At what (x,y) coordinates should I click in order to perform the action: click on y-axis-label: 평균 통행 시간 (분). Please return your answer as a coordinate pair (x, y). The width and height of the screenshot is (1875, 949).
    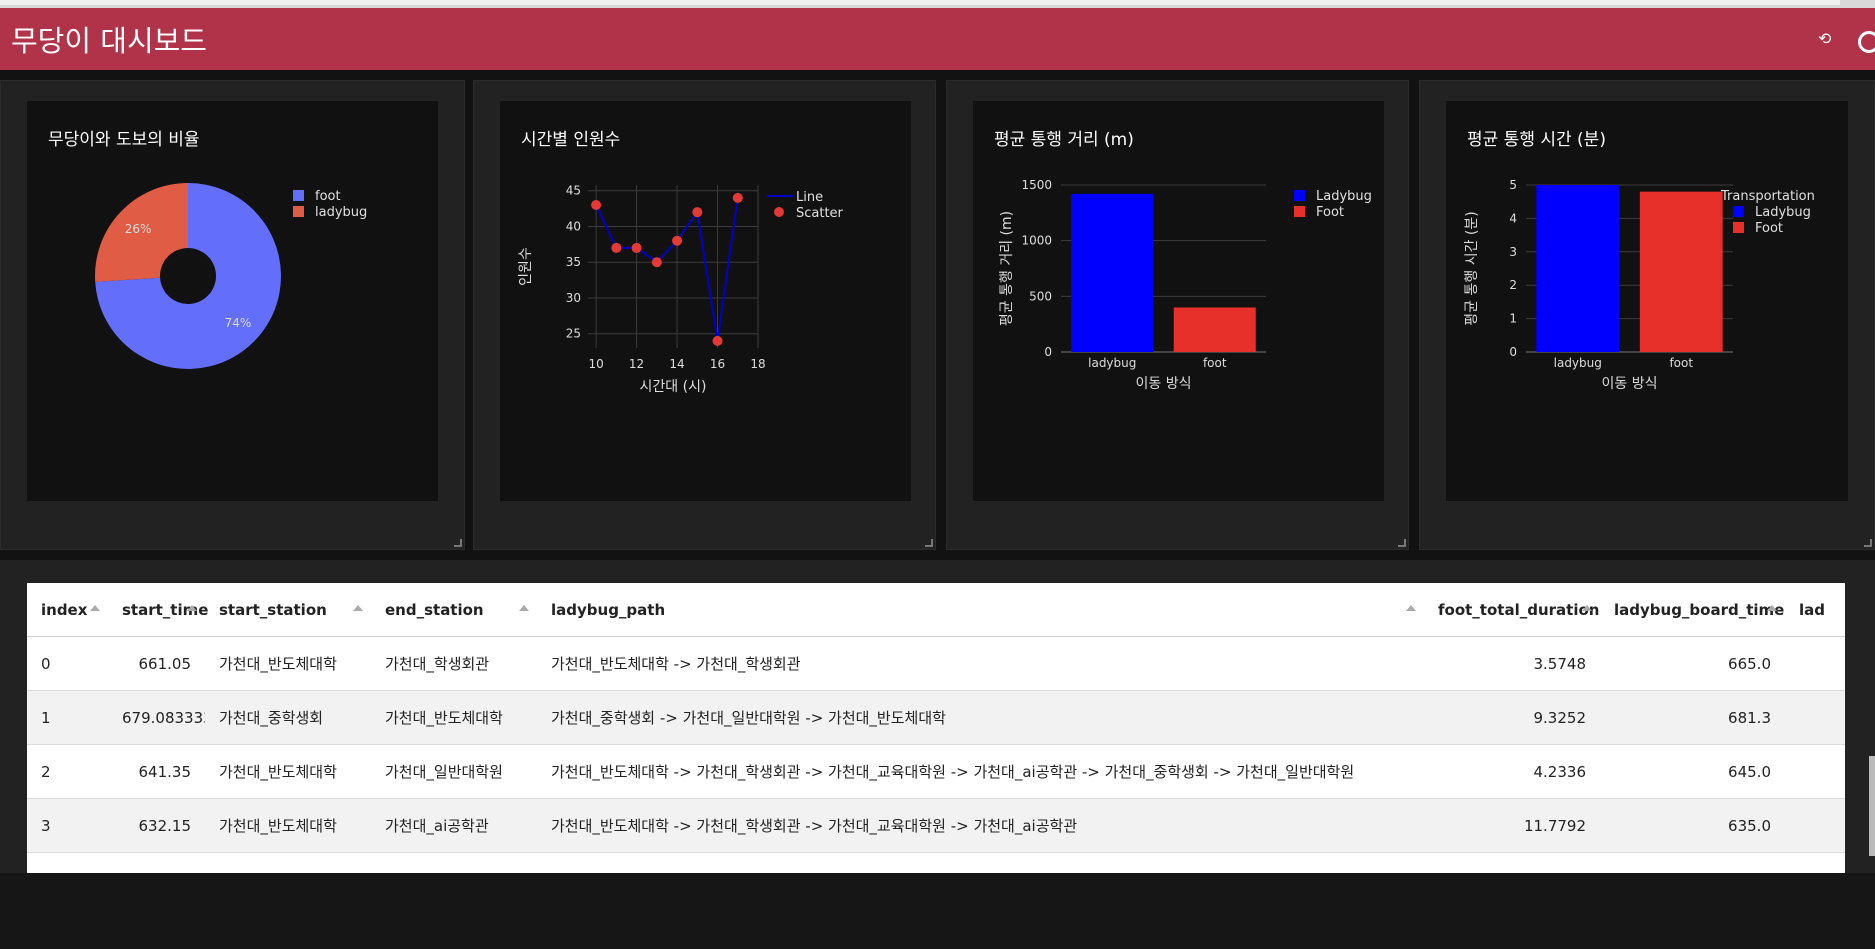
    Looking at the image, I should click on (1472, 268).